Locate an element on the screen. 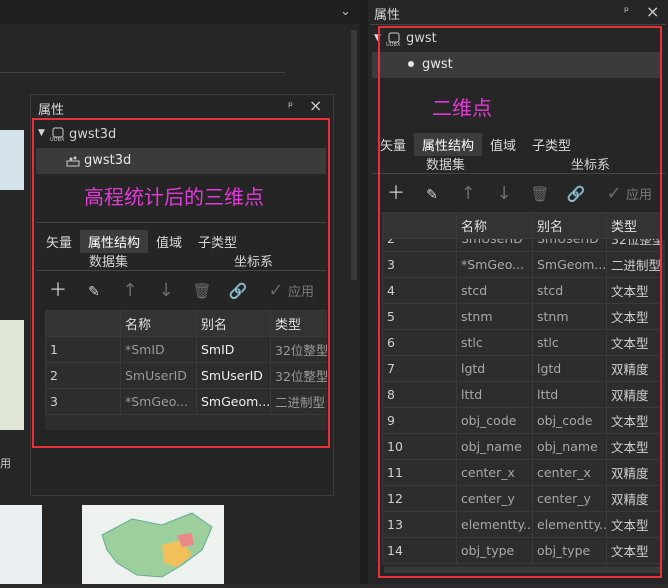 The width and height of the screenshot is (668, 588). workspace-separator is located at coordinates (142, 72).